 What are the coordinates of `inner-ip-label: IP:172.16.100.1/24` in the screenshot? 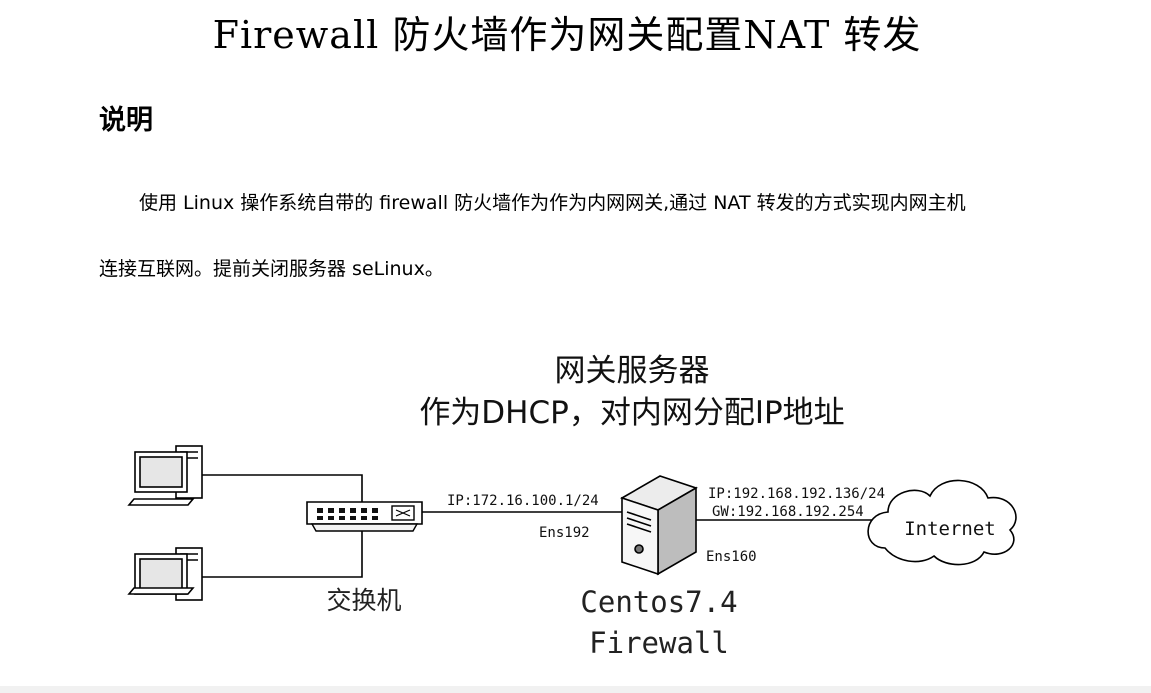 It's located at (523, 501).